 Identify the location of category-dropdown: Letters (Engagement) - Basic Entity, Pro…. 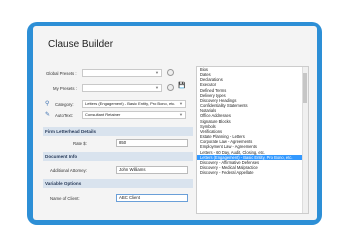
(134, 104).